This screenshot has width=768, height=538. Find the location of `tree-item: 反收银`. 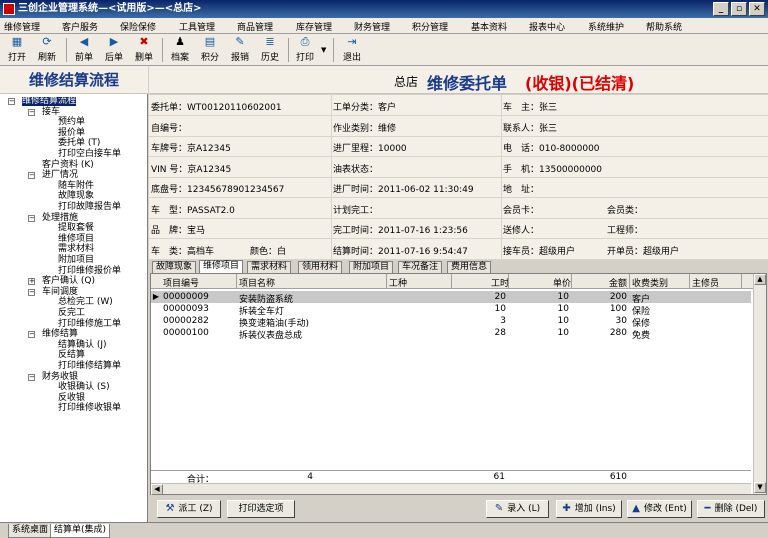

tree-item: 反收银 is located at coordinates (71, 398).